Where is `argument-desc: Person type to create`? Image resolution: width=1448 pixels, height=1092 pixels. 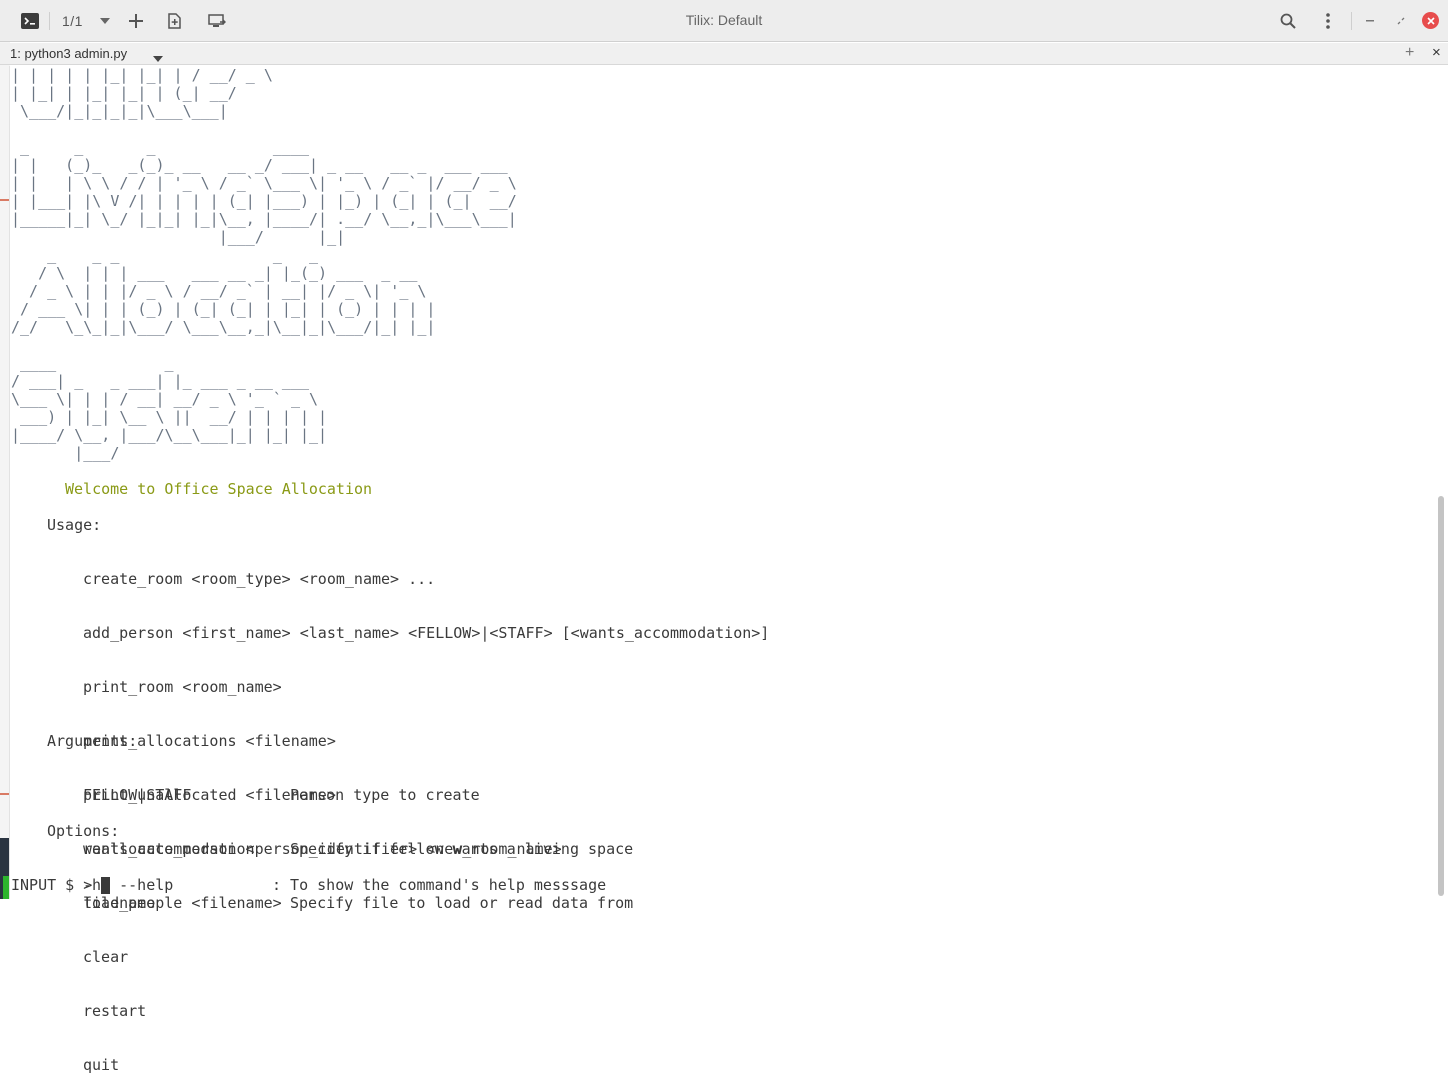 argument-desc: Person type to create is located at coordinates (385, 795).